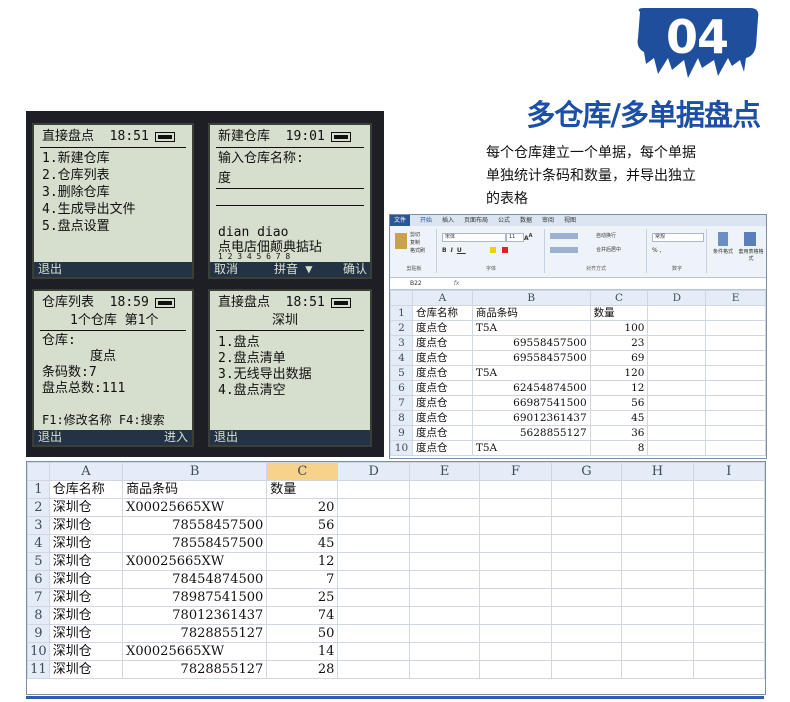 This screenshot has height=702, width=790. Describe the element at coordinates (417, 243) in the screenshot. I see `copy-button: 复制` at that location.